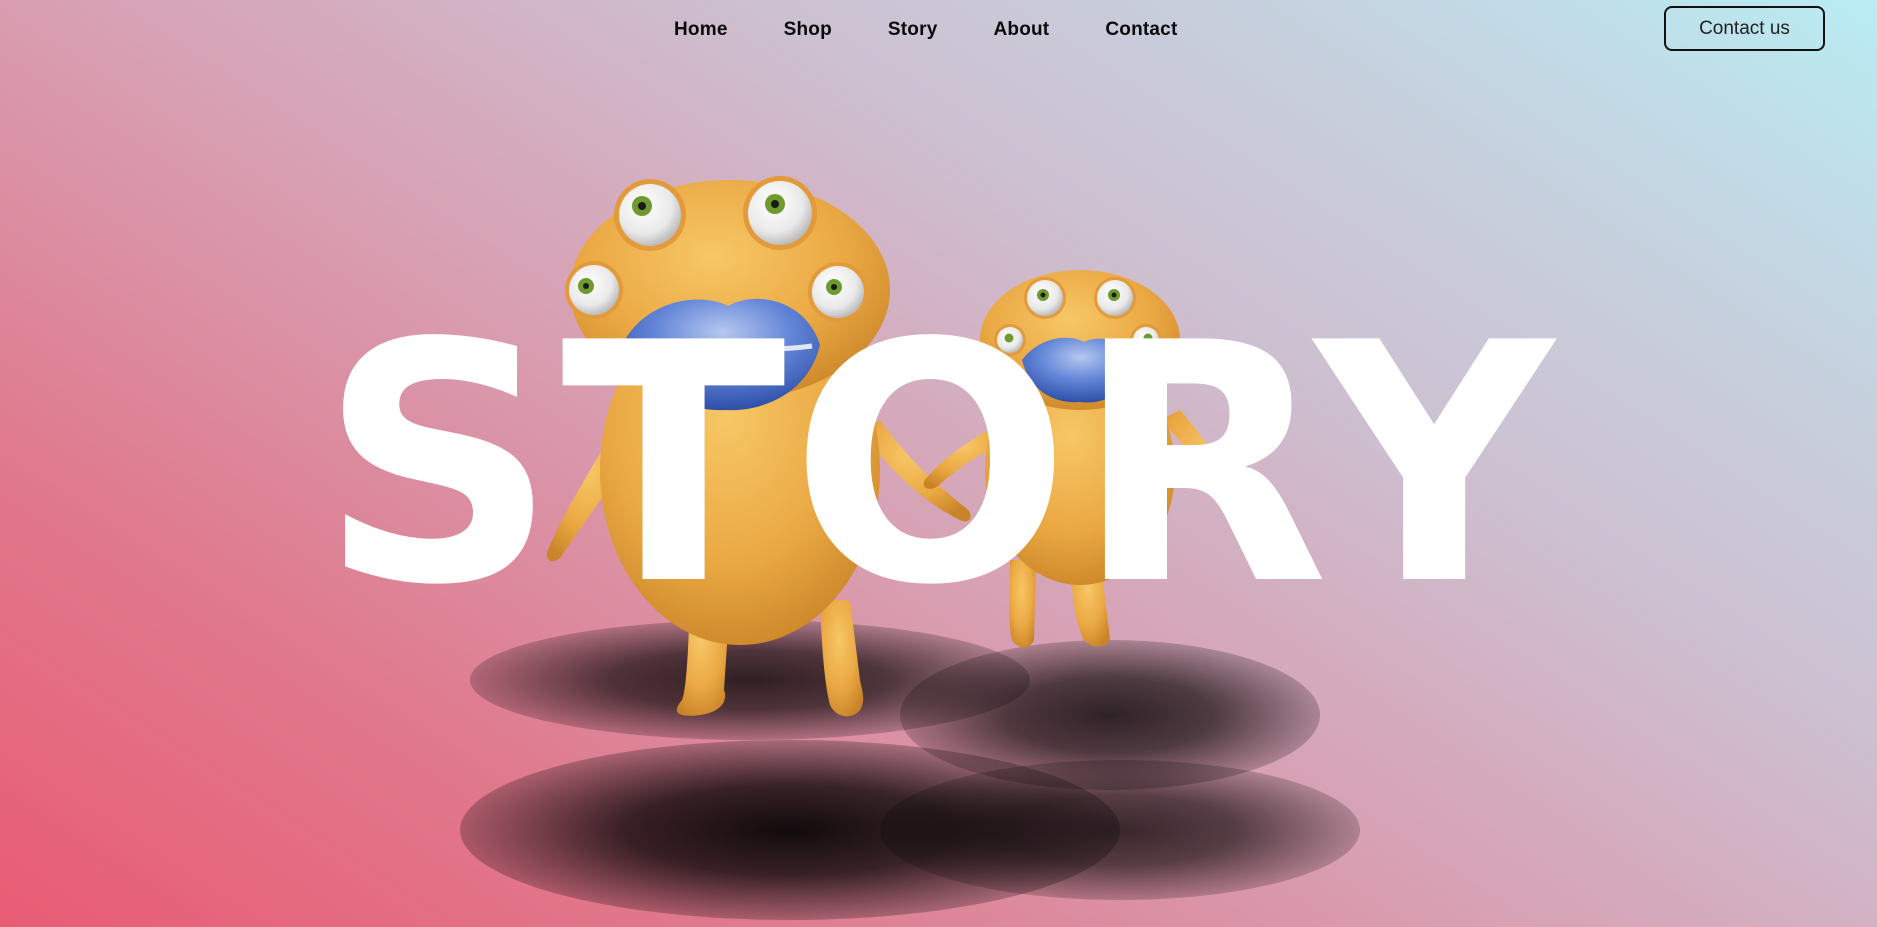 The width and height of the screenshot is (1877, 927). Describe the element at coordinates (1098, 459) in the screenshot. I see `small-monster-icon` at that location.